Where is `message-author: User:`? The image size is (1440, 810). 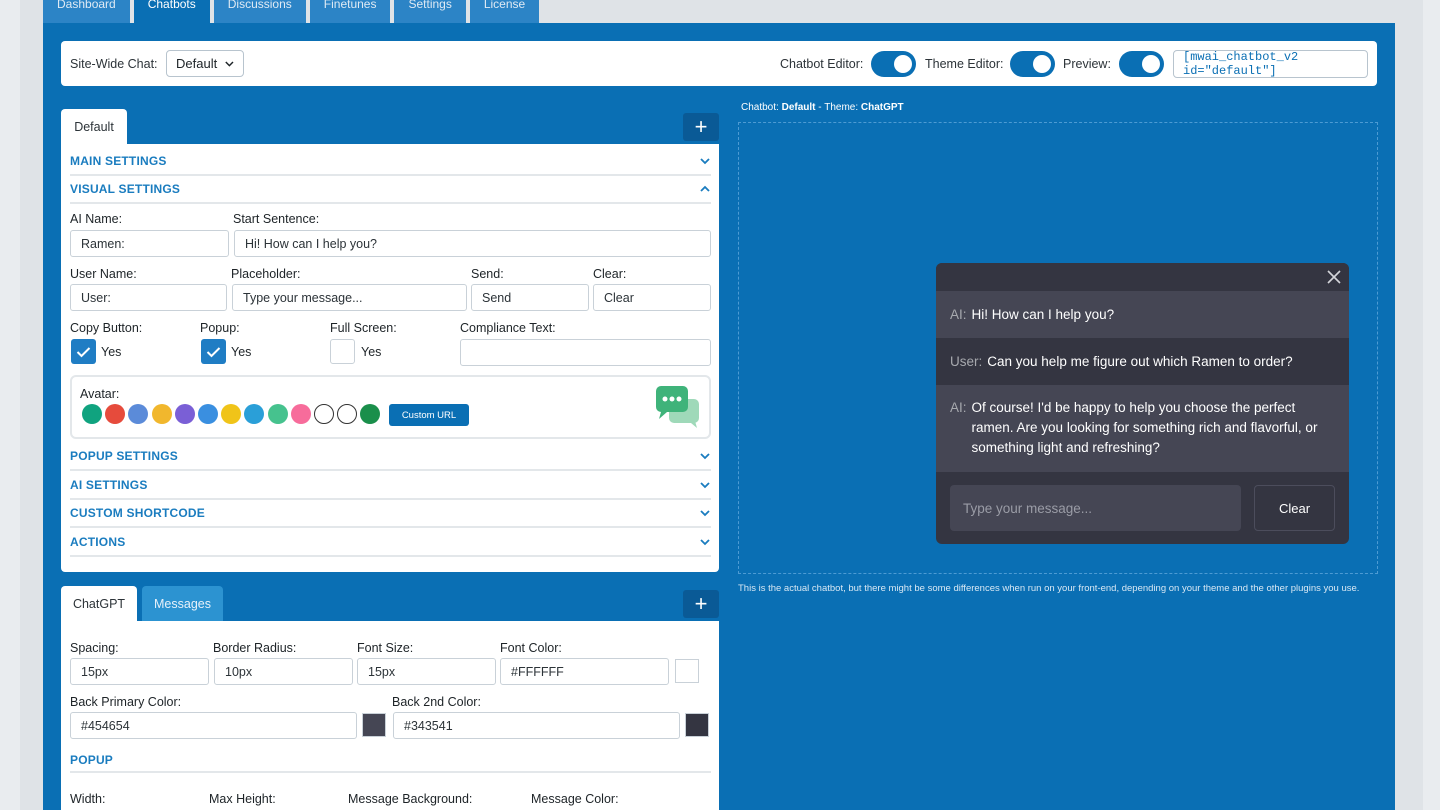 message-author: User: is located at coordinates (966, 361).